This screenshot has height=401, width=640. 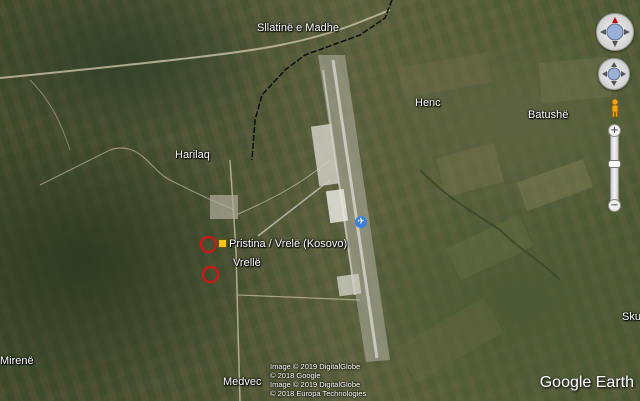 I want to click on compass-icon, so click(x=615, y=32).